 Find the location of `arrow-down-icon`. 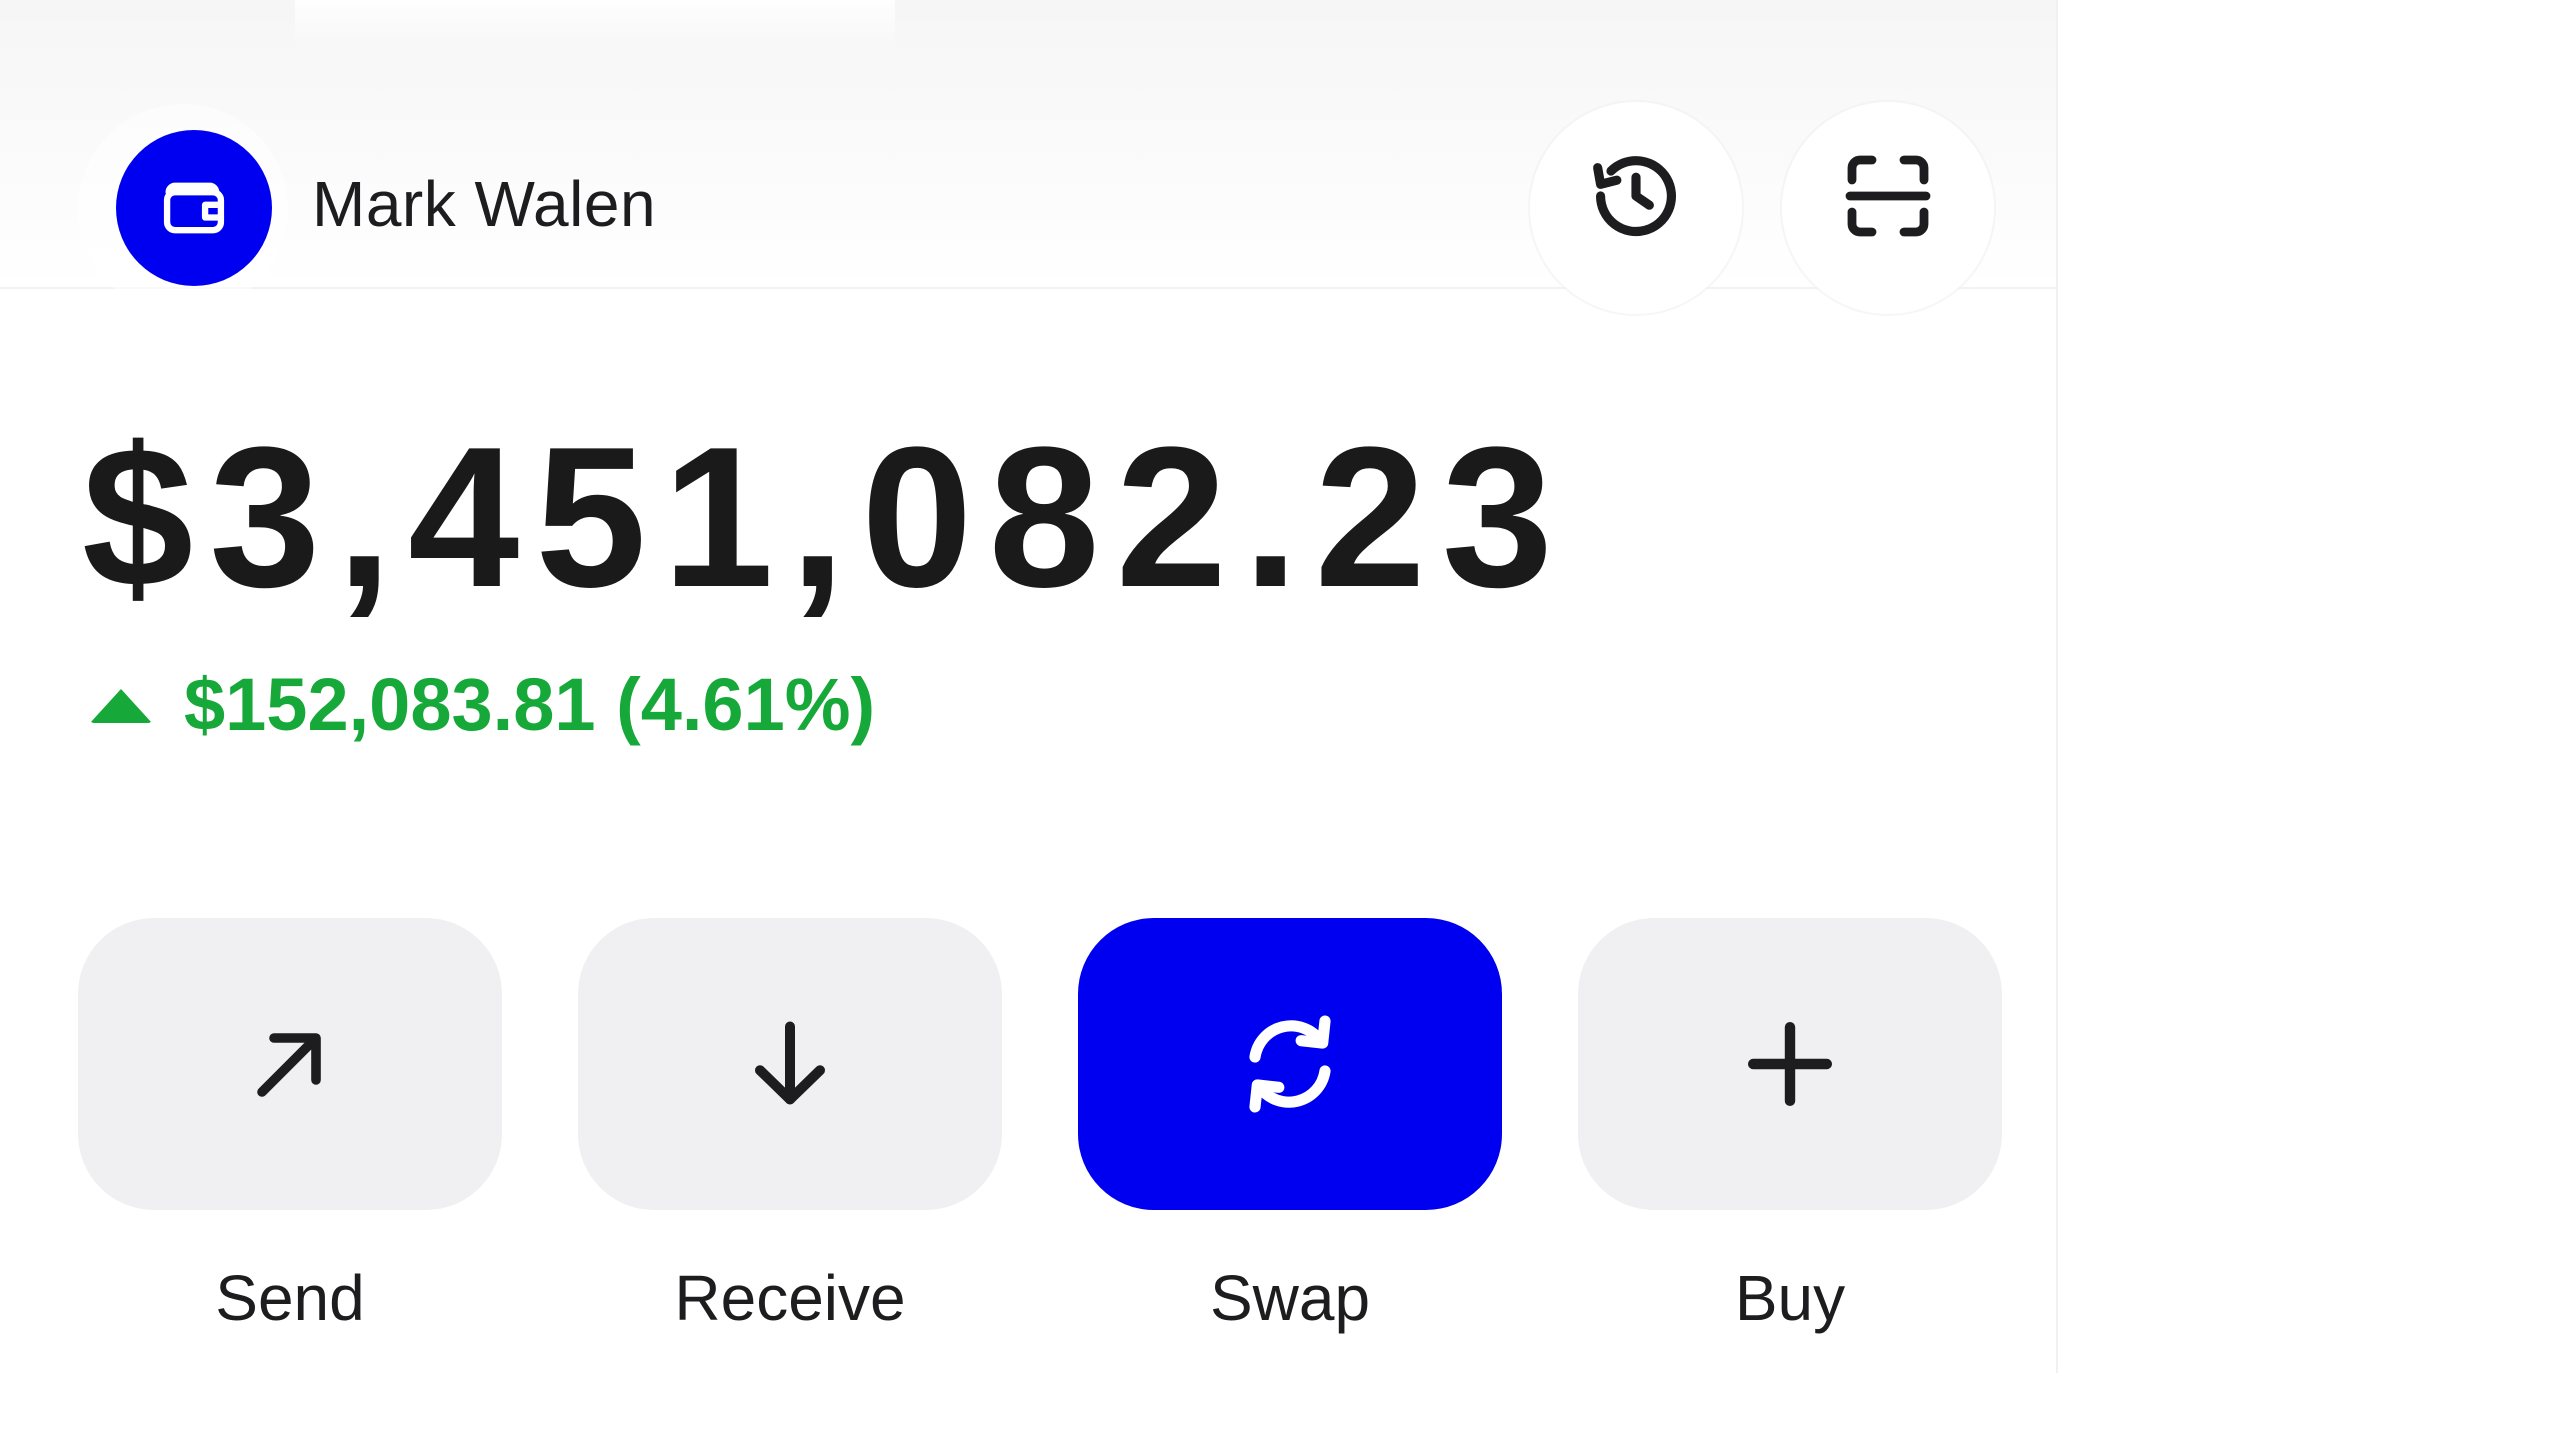

arrow-down-icon is located at coordinates (790, 1063).